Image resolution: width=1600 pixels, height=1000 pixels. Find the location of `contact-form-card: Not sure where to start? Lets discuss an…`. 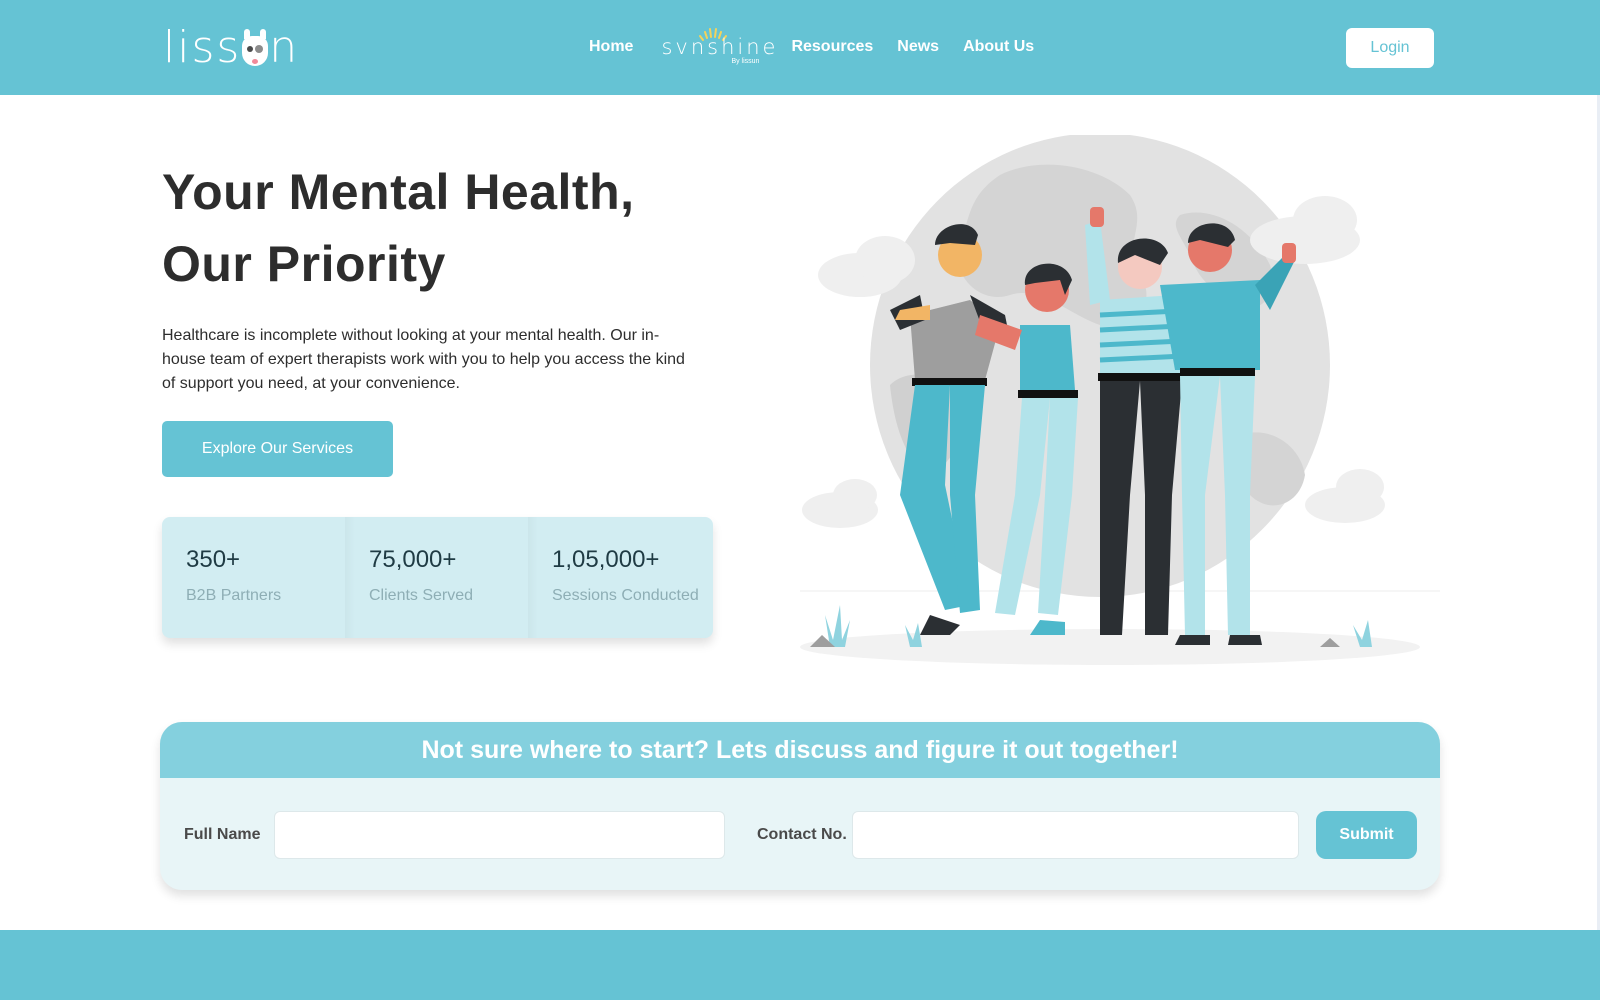

contact-form-card: Not sure where to start? Lets discuss an… is located at coordinates (800, 806).